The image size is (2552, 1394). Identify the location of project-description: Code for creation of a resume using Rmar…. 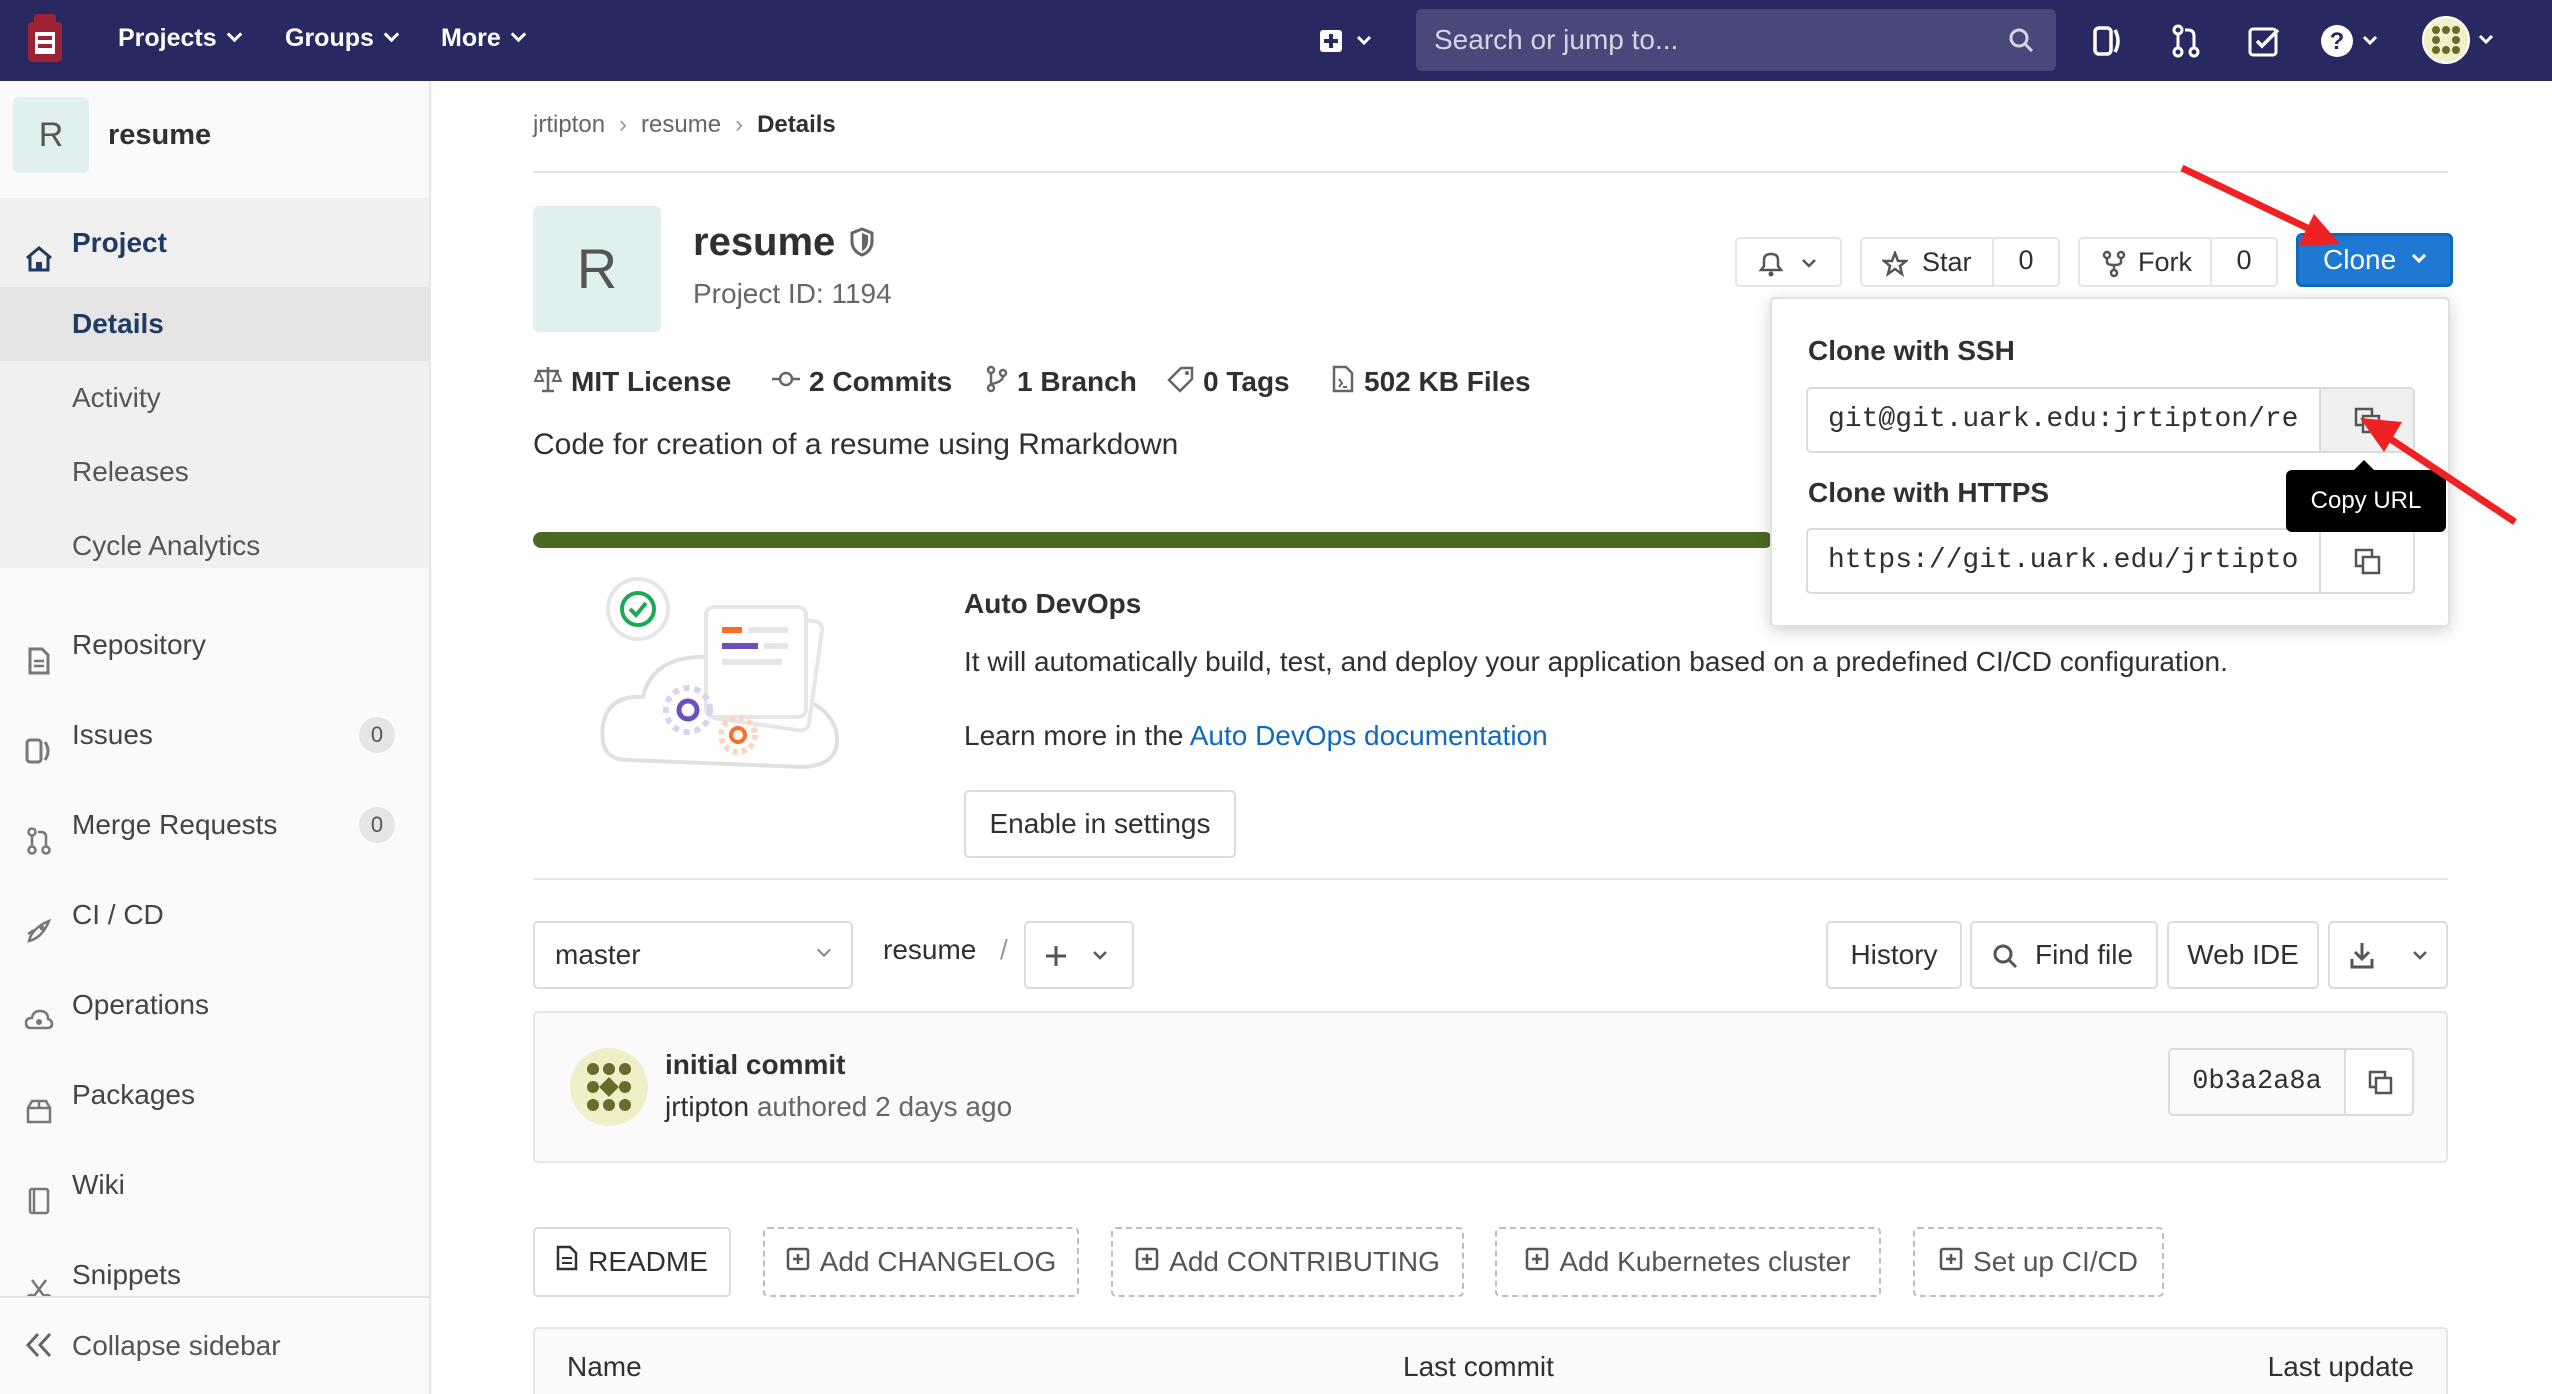
(856, 444).